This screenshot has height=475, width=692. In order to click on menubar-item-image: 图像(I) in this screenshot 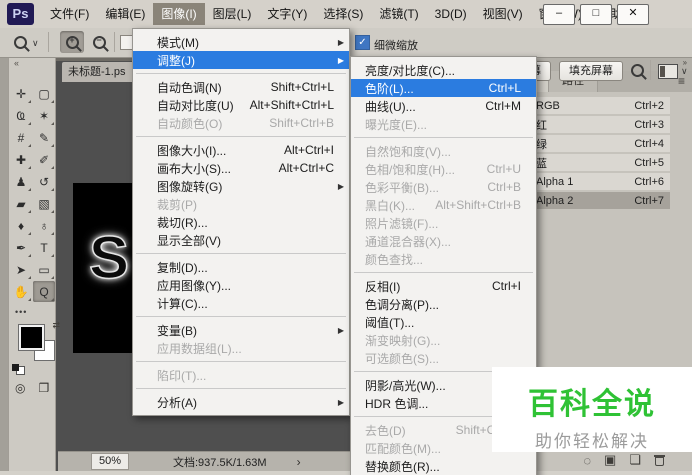, I will do `click(179, 14)`.